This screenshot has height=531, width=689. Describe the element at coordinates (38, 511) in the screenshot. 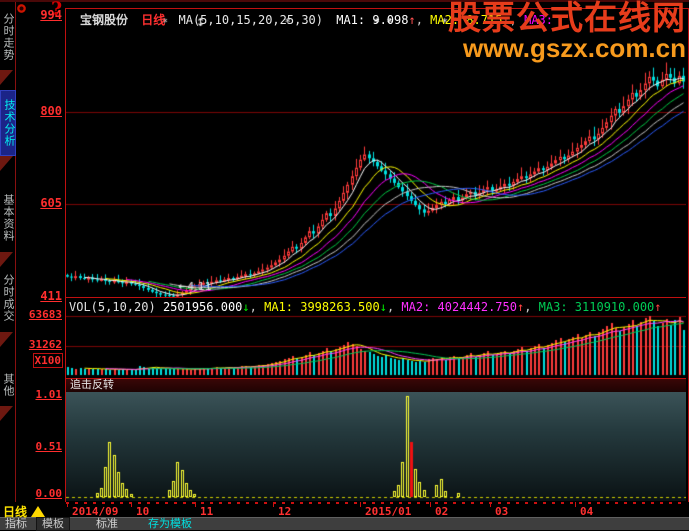

I see `triangle-up-icon` at that location.